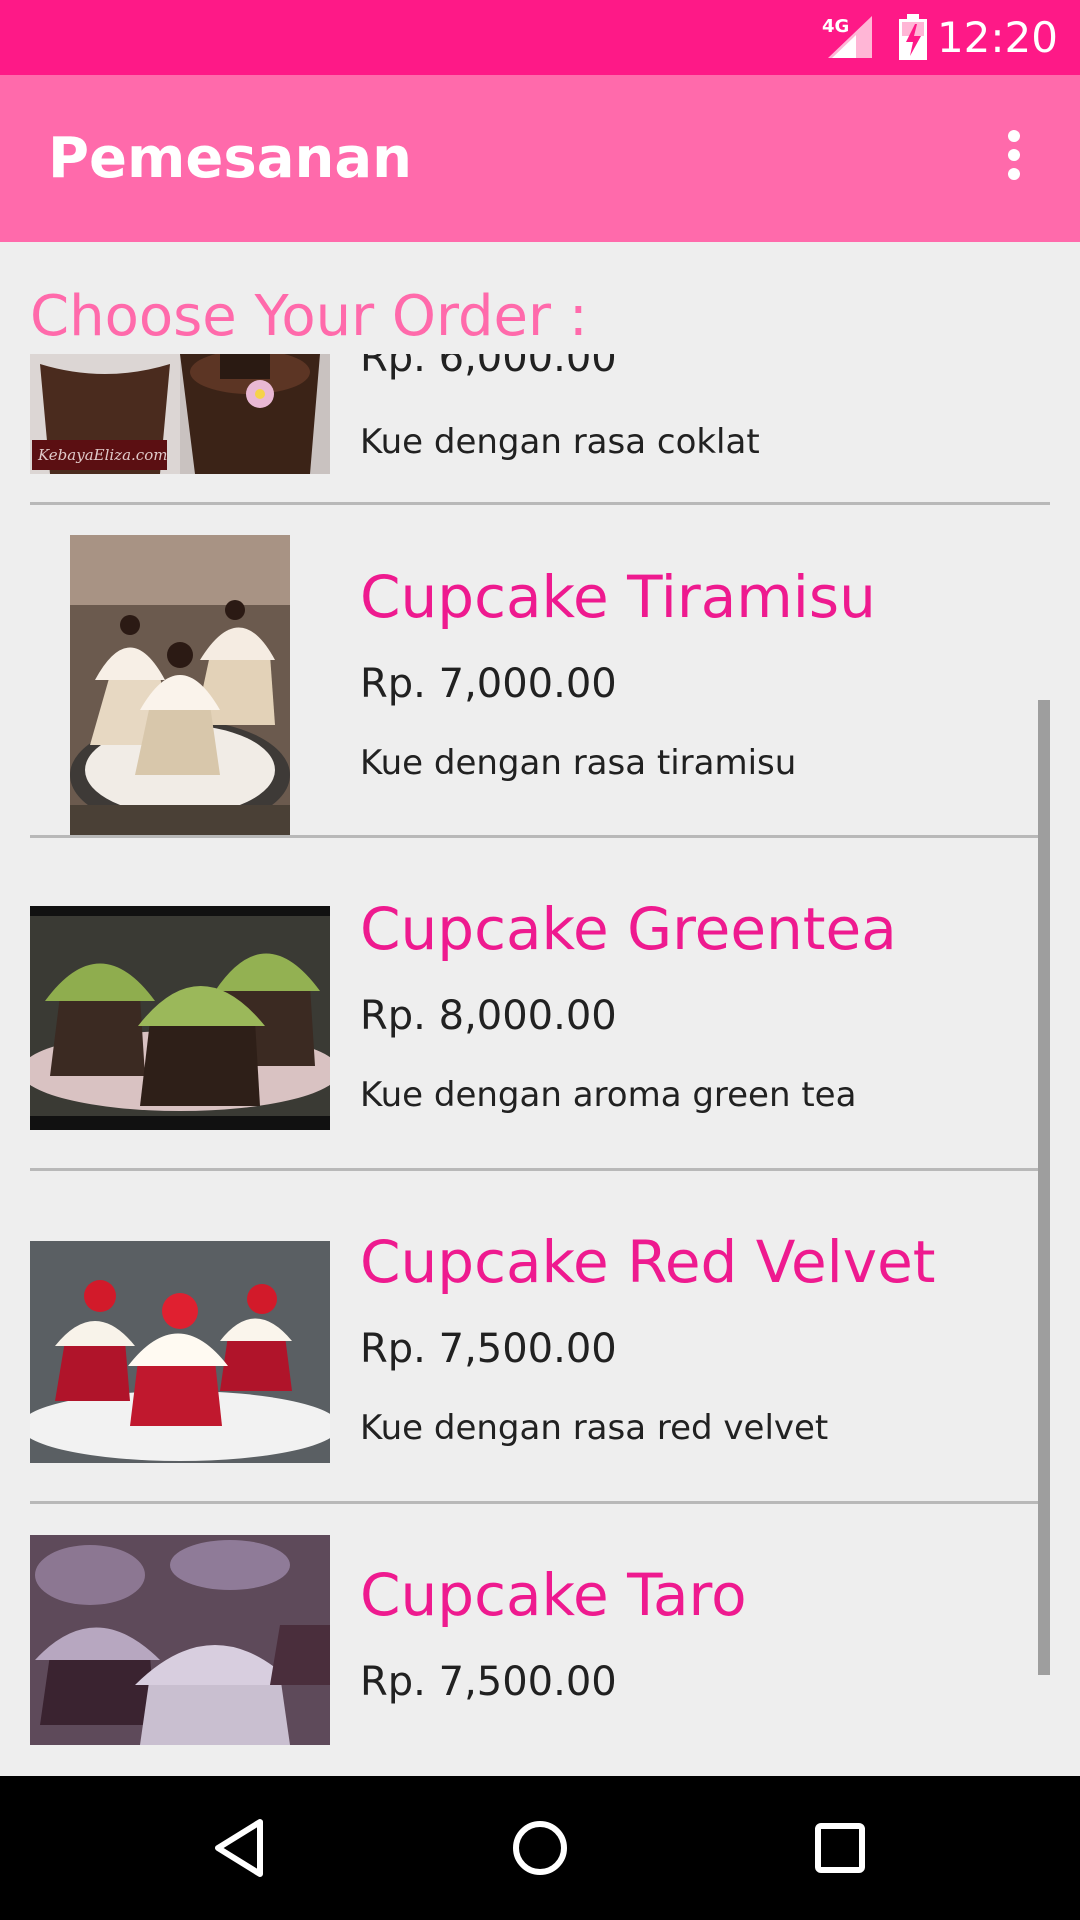 This screenshot has width=1080, height=1920. Describe the element at coordinates (648, 1262) in the screenshot. I see `item-name: Cupcake Red Velvet` at that location.